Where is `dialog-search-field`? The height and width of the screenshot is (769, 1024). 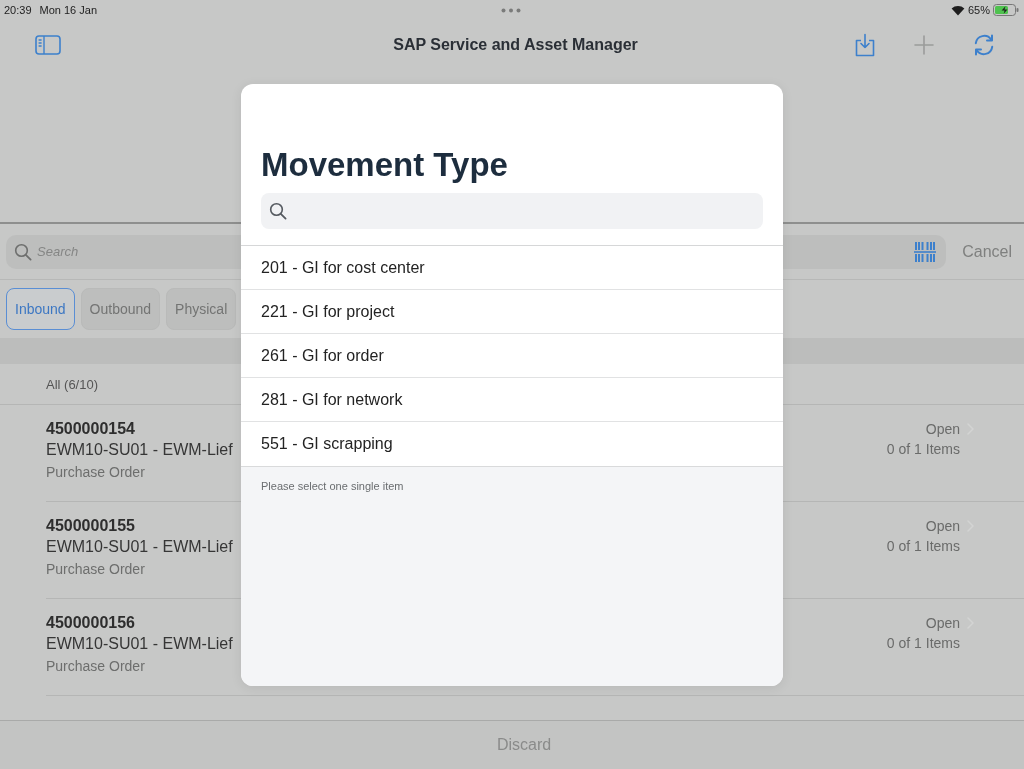
dialog-search-field is located at coordinates (512, 211).